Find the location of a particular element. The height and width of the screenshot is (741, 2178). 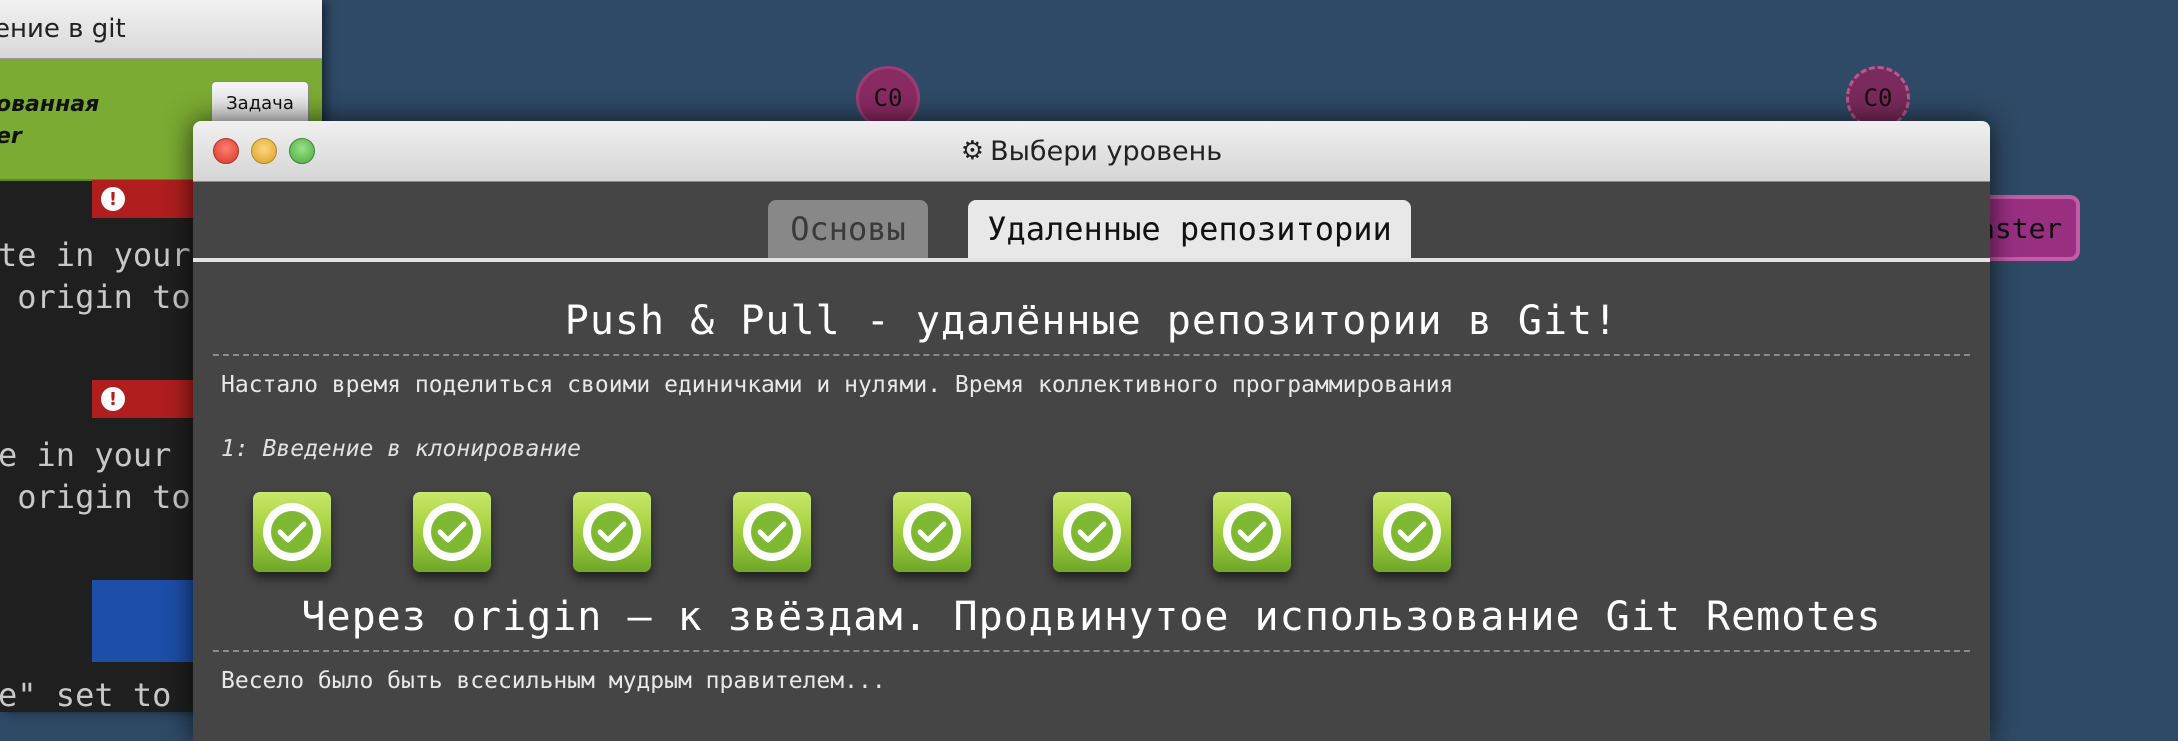

zoom-window-button is located at coordinates (302, 151).